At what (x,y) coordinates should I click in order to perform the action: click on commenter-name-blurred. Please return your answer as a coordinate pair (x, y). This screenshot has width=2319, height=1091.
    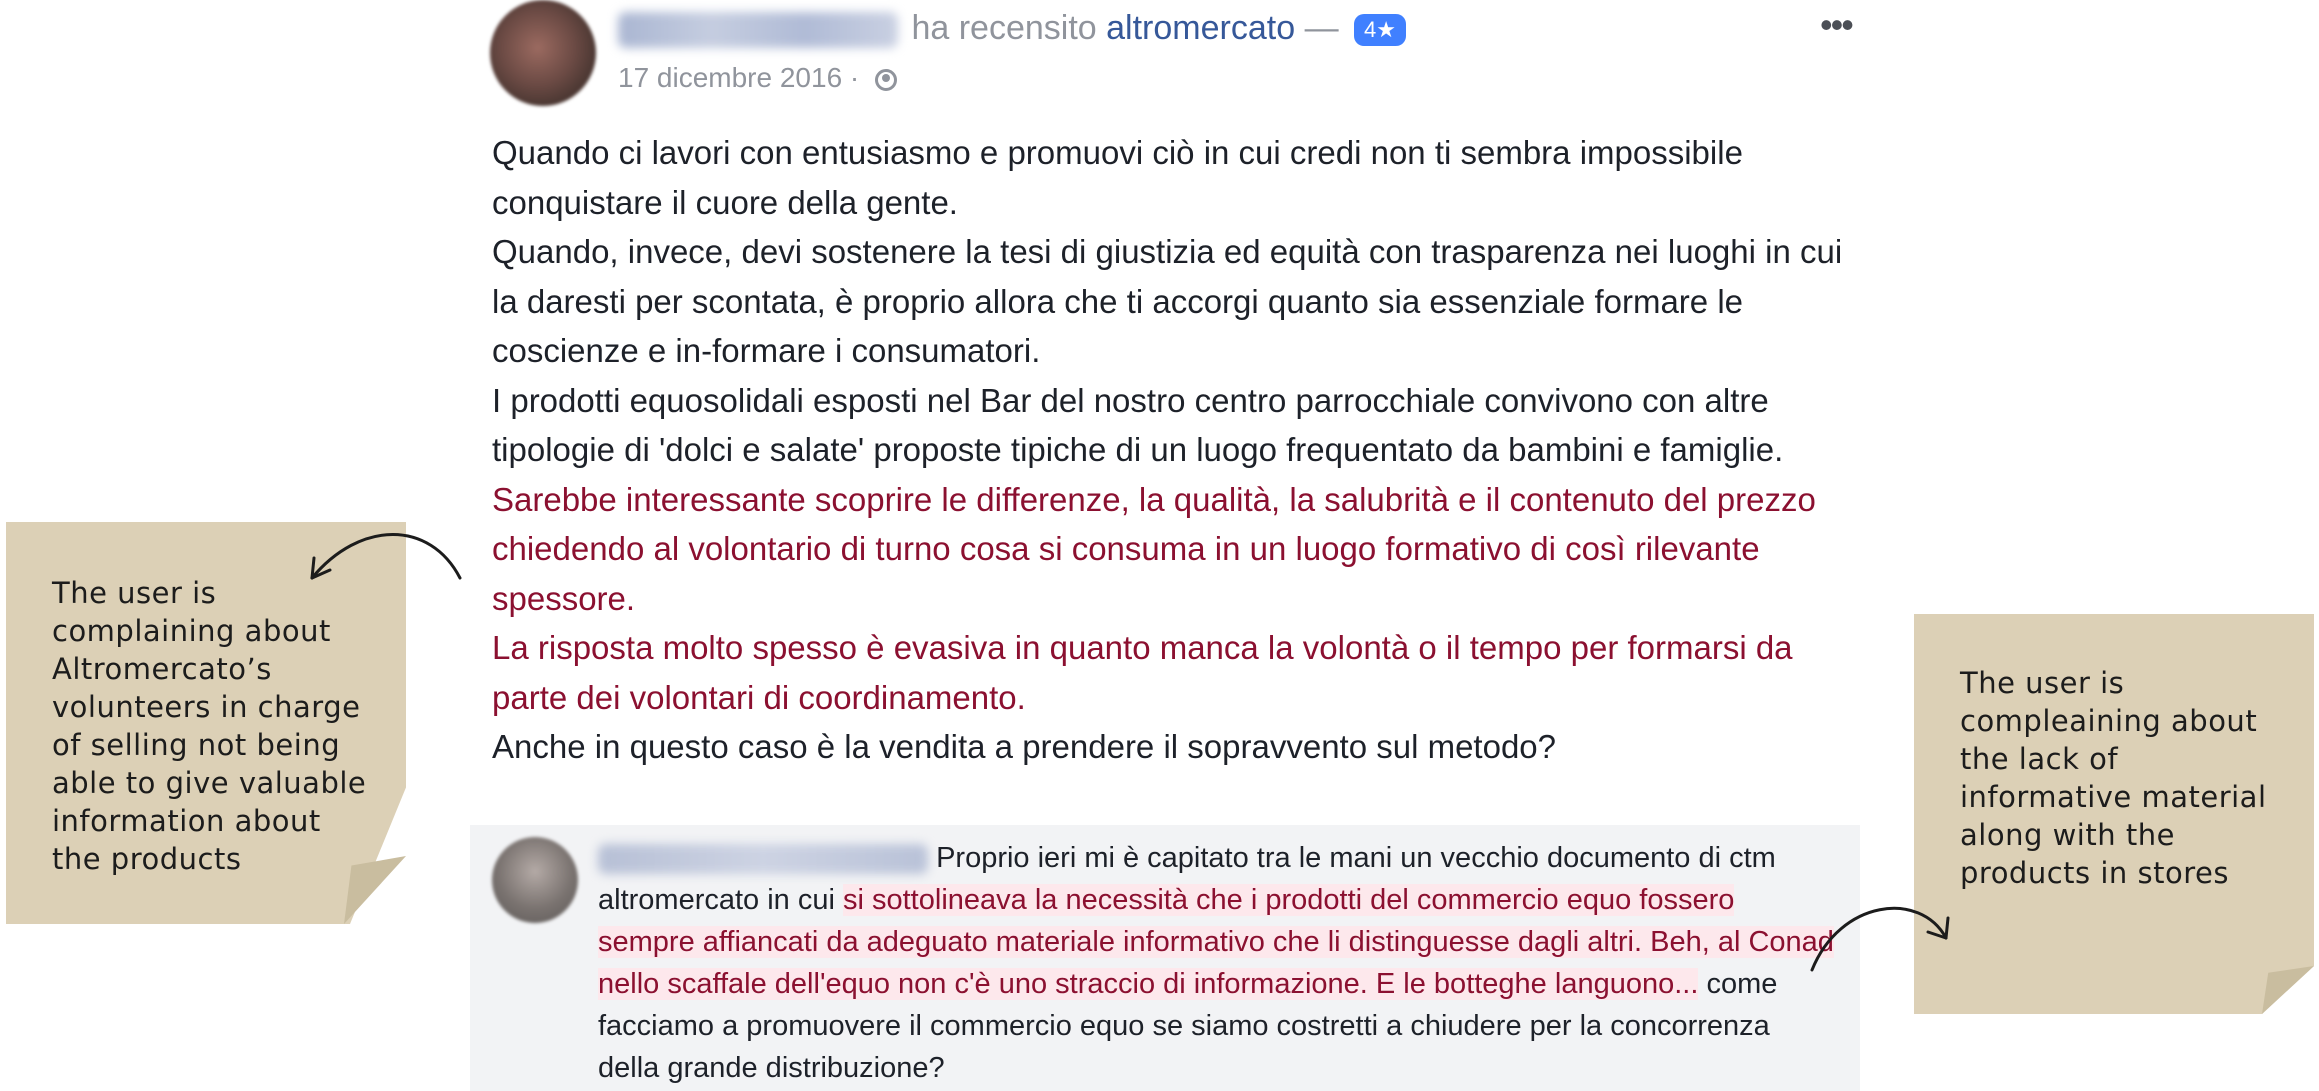
    Looking at the image, I should click on (763, 859).